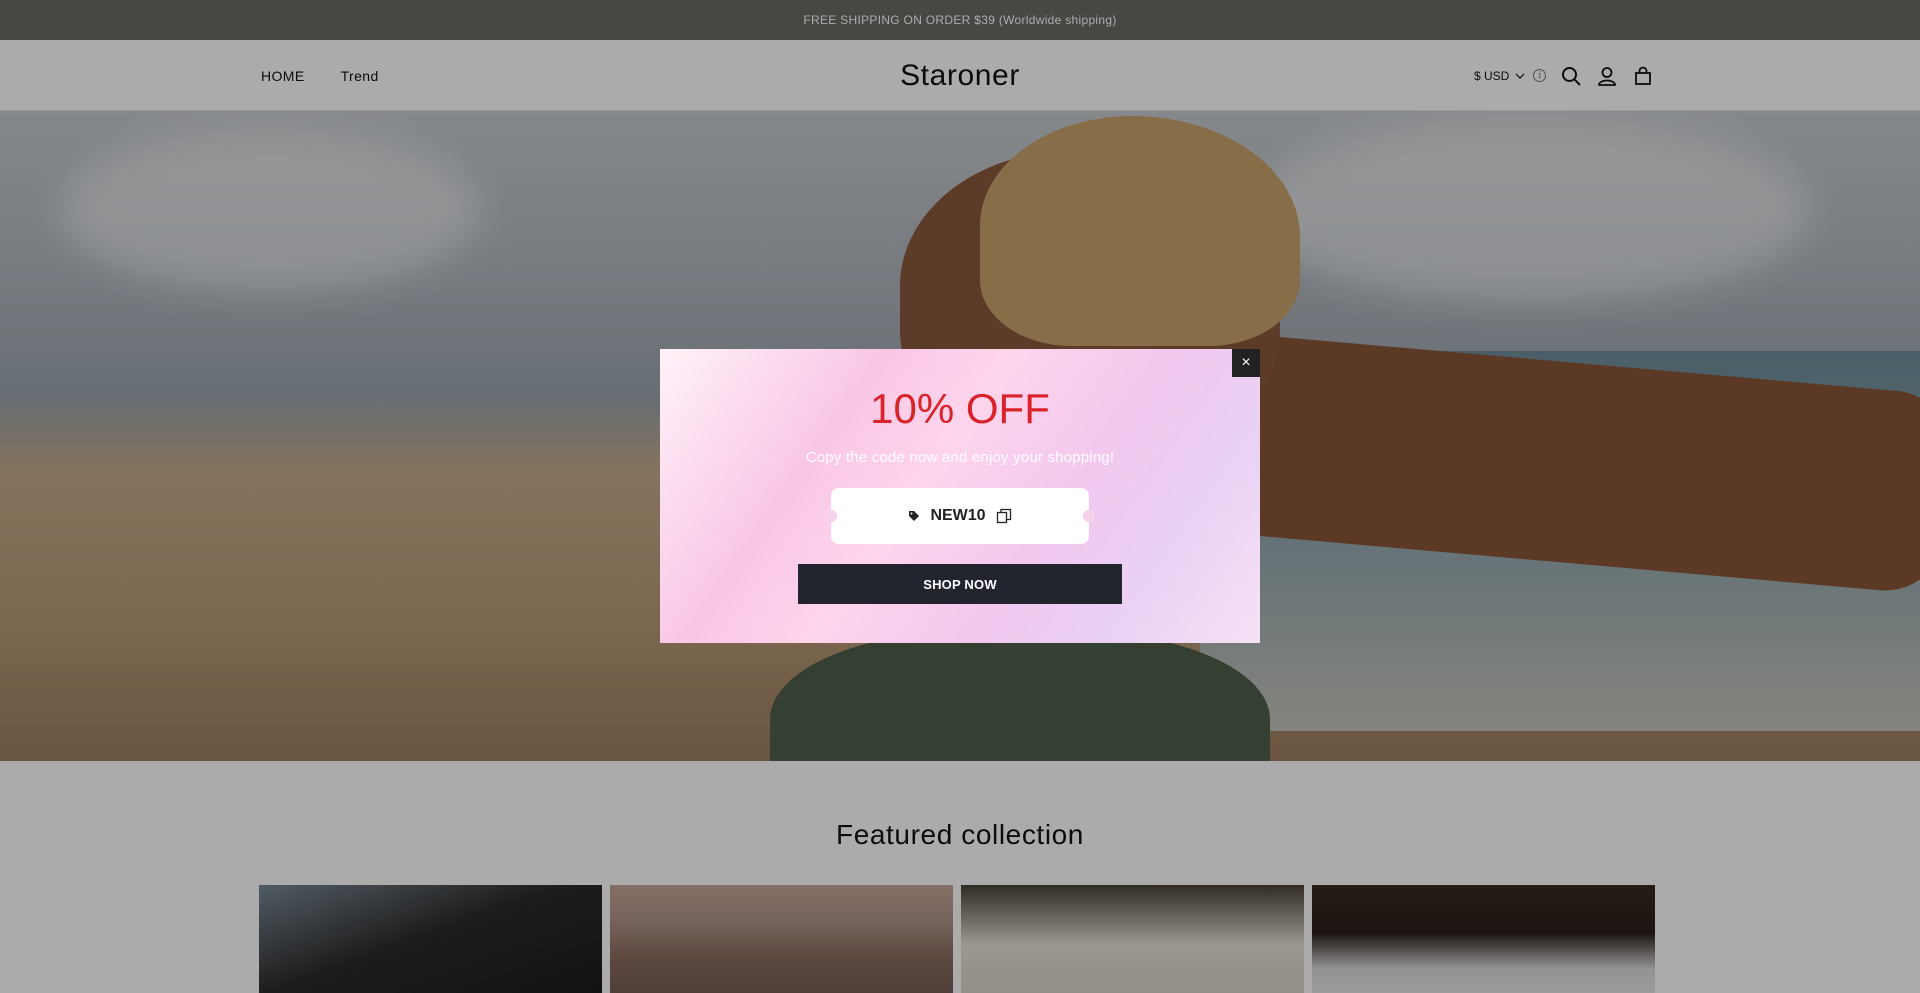 The height and width of the screenshot is (993, 1920). Describe the element at coordinates (960, 584) in the screenshot. I see `shop-now-button: SHOP NOW` at that location.